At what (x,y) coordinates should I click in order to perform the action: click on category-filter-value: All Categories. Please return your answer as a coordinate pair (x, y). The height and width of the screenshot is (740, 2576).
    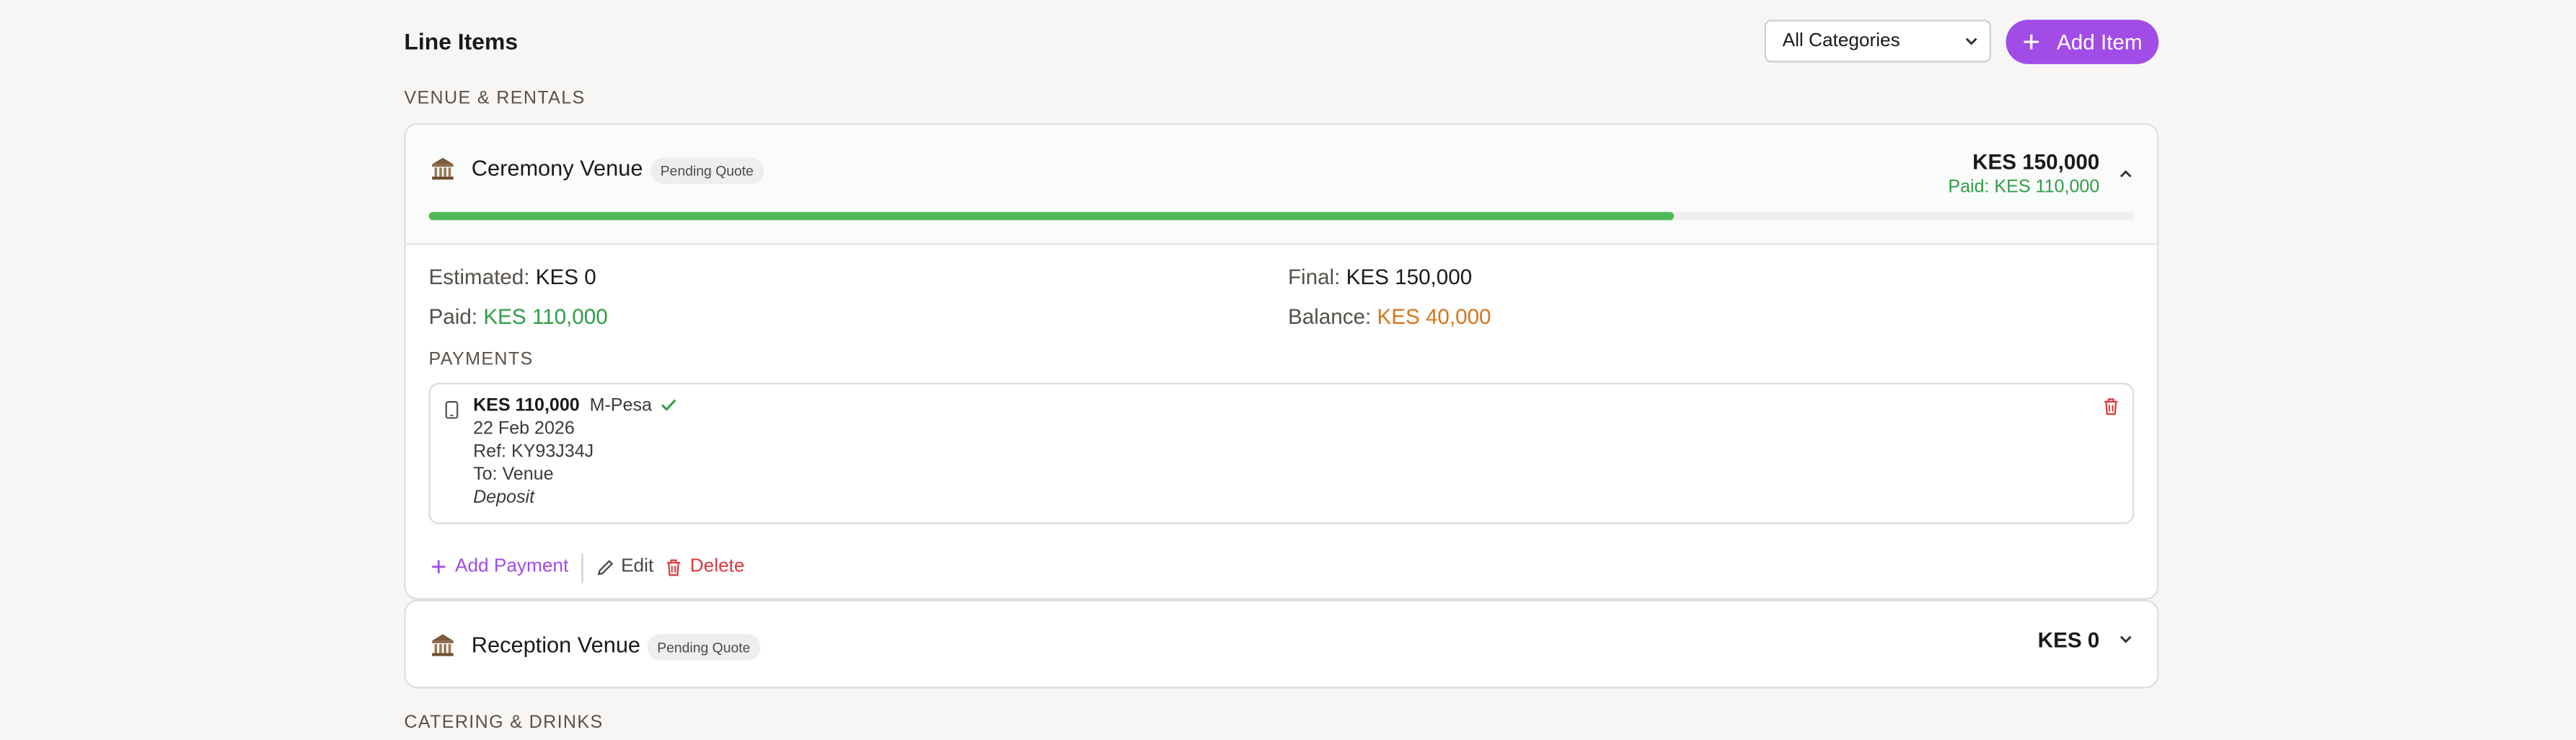
    Looking at the image, I should click on (1841, 41).